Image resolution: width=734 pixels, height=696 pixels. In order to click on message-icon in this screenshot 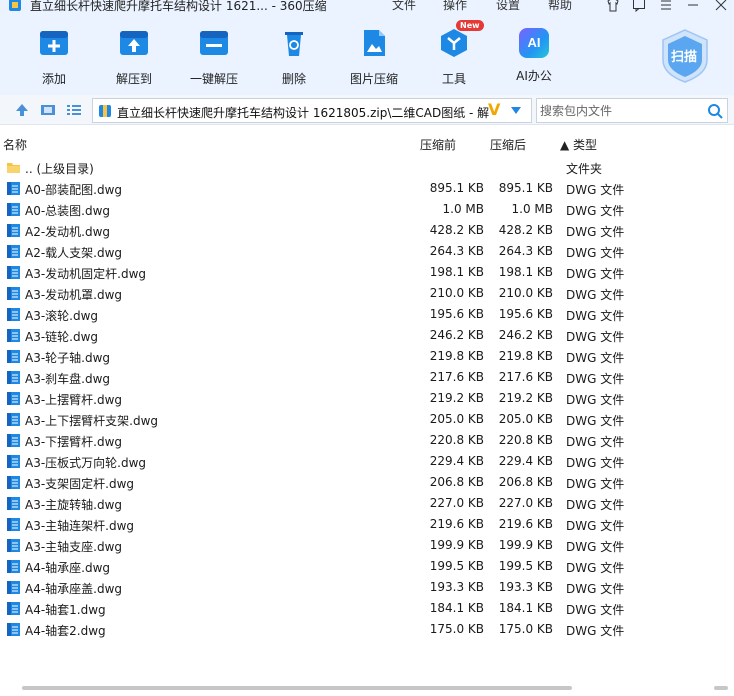, I will do `click(639, 6)`.